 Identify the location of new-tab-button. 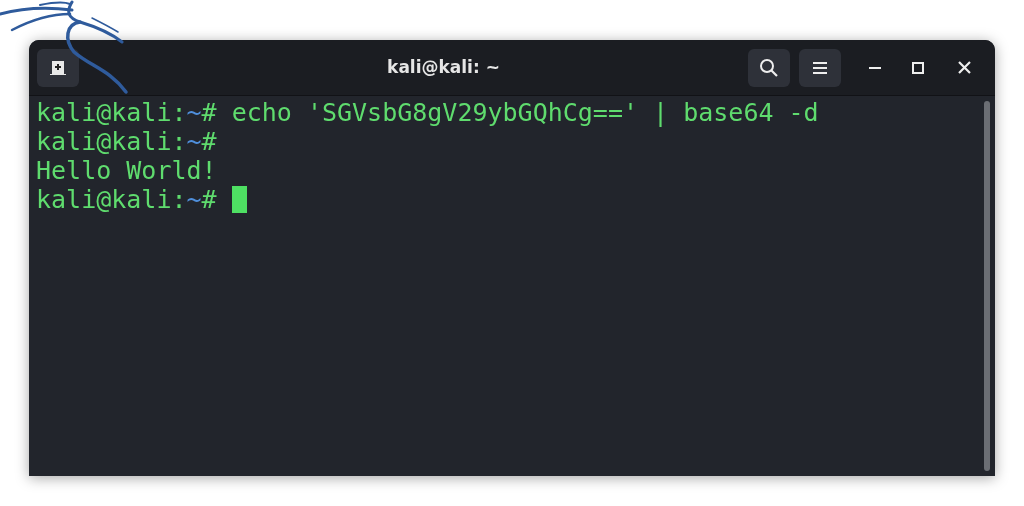
(58, 67).